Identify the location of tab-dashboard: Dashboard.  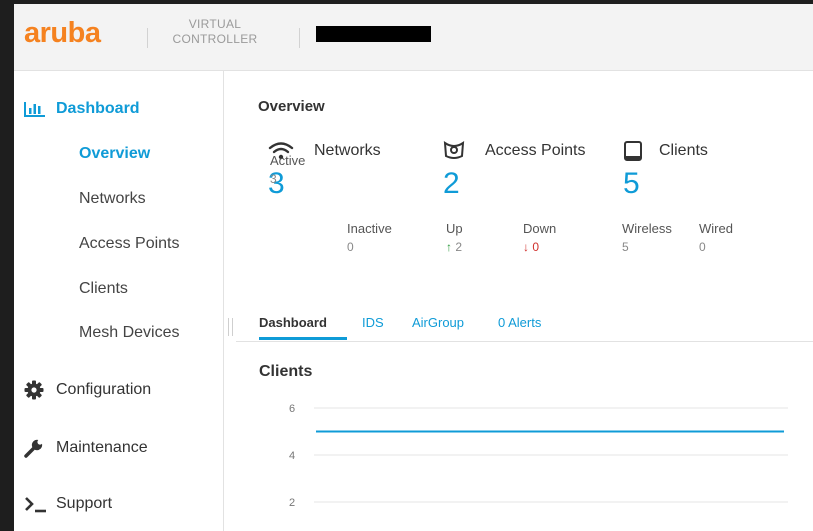
(293, 322).